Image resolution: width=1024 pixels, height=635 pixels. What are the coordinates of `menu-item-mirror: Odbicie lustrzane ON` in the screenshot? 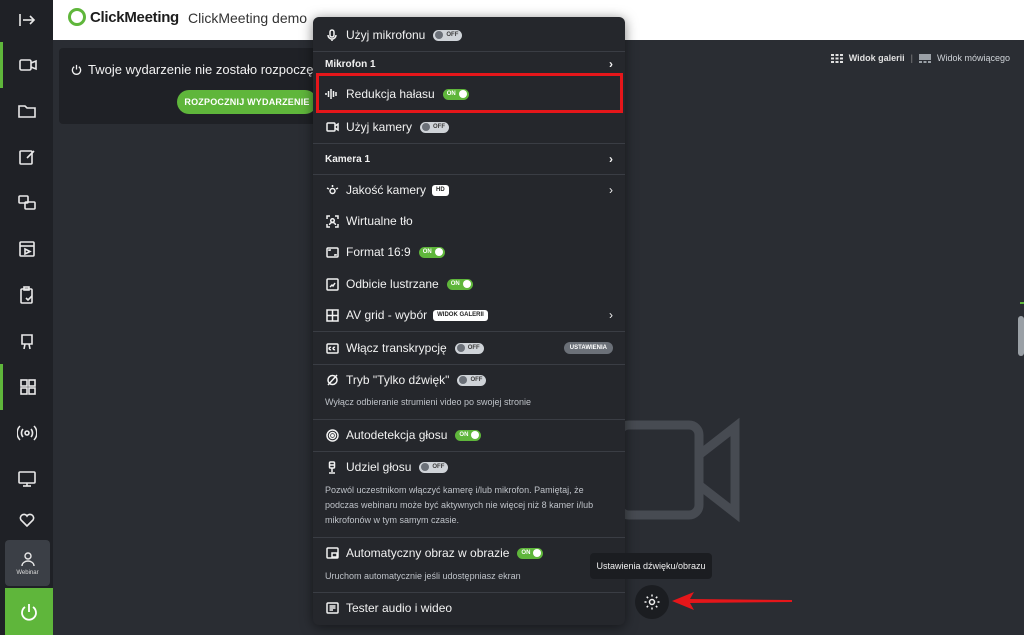 It's located at (469, 284).